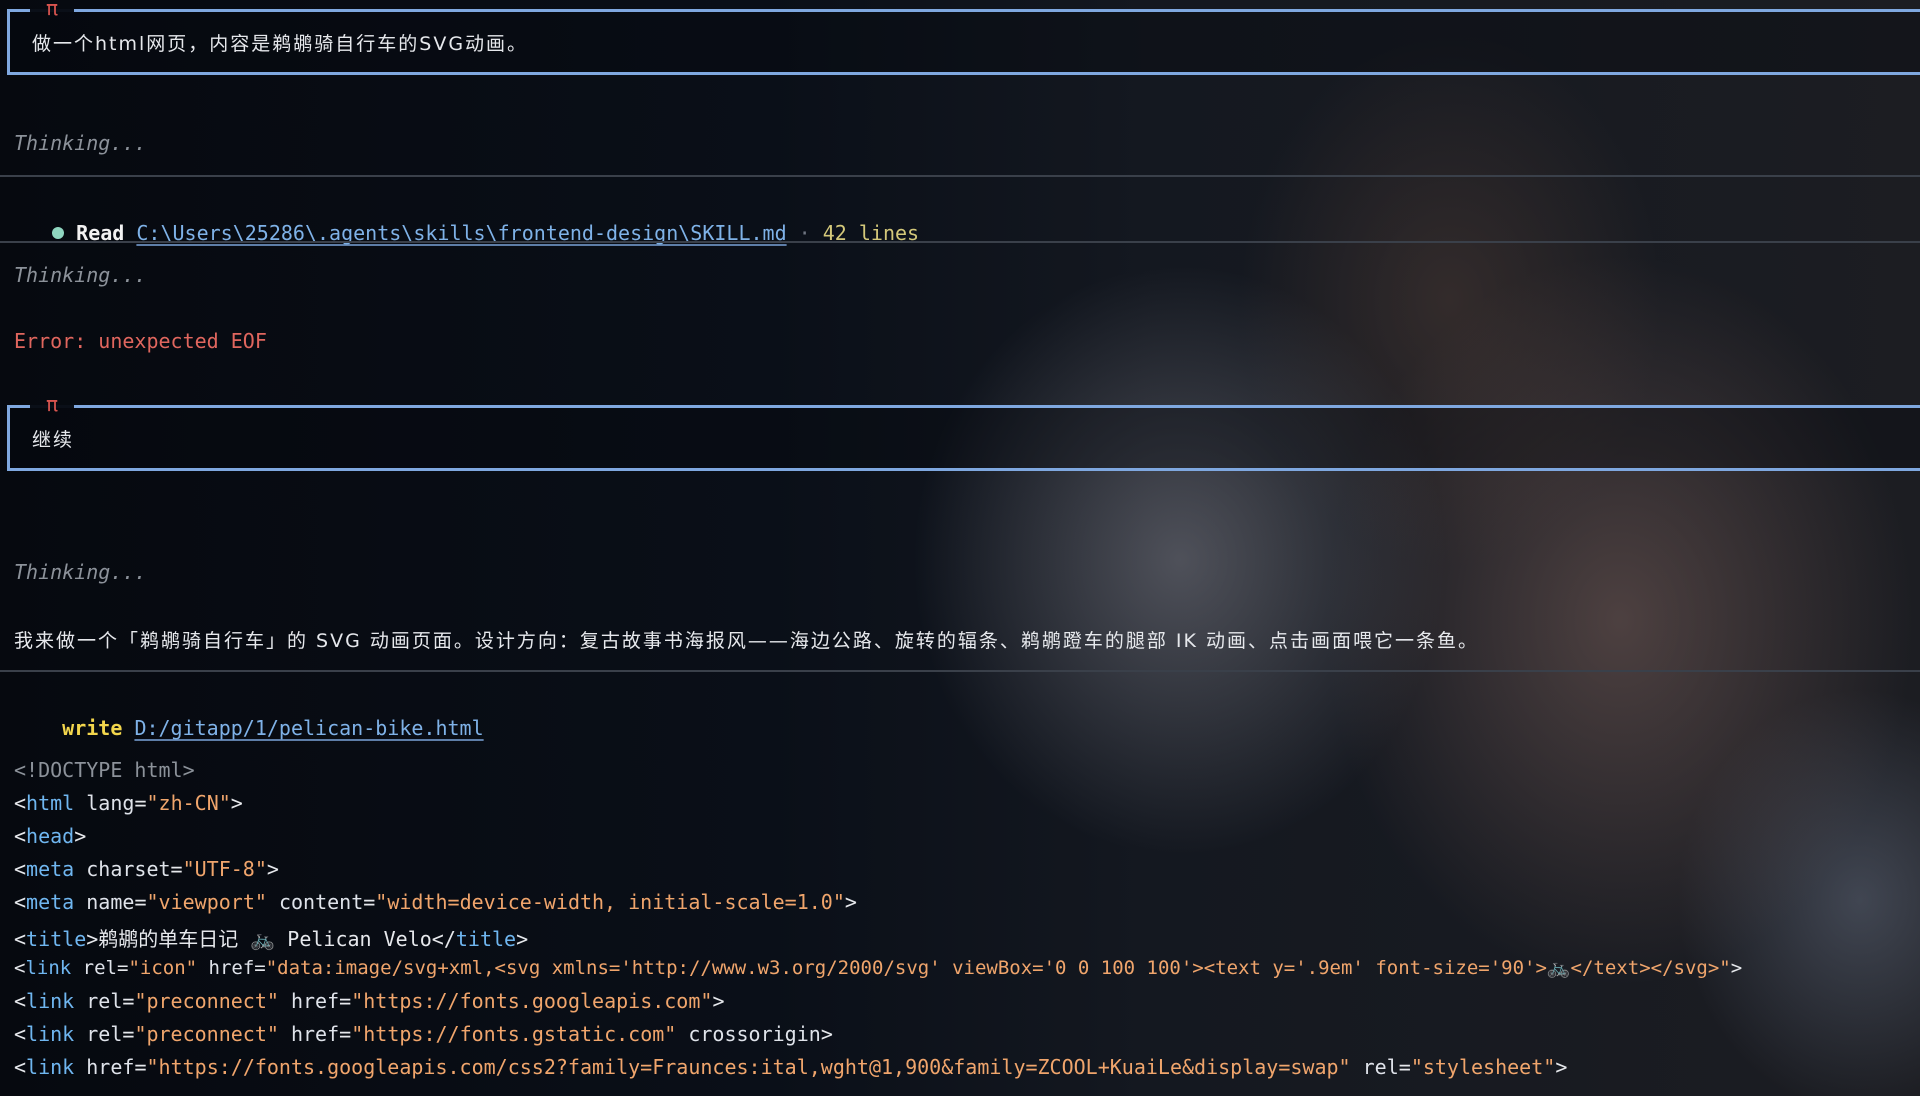 This screenshot has width=1920, height=1096. Describe the element at coordinates (963, 431) in the screenshot. I see `user-prompt-box: π 继续` at that location.